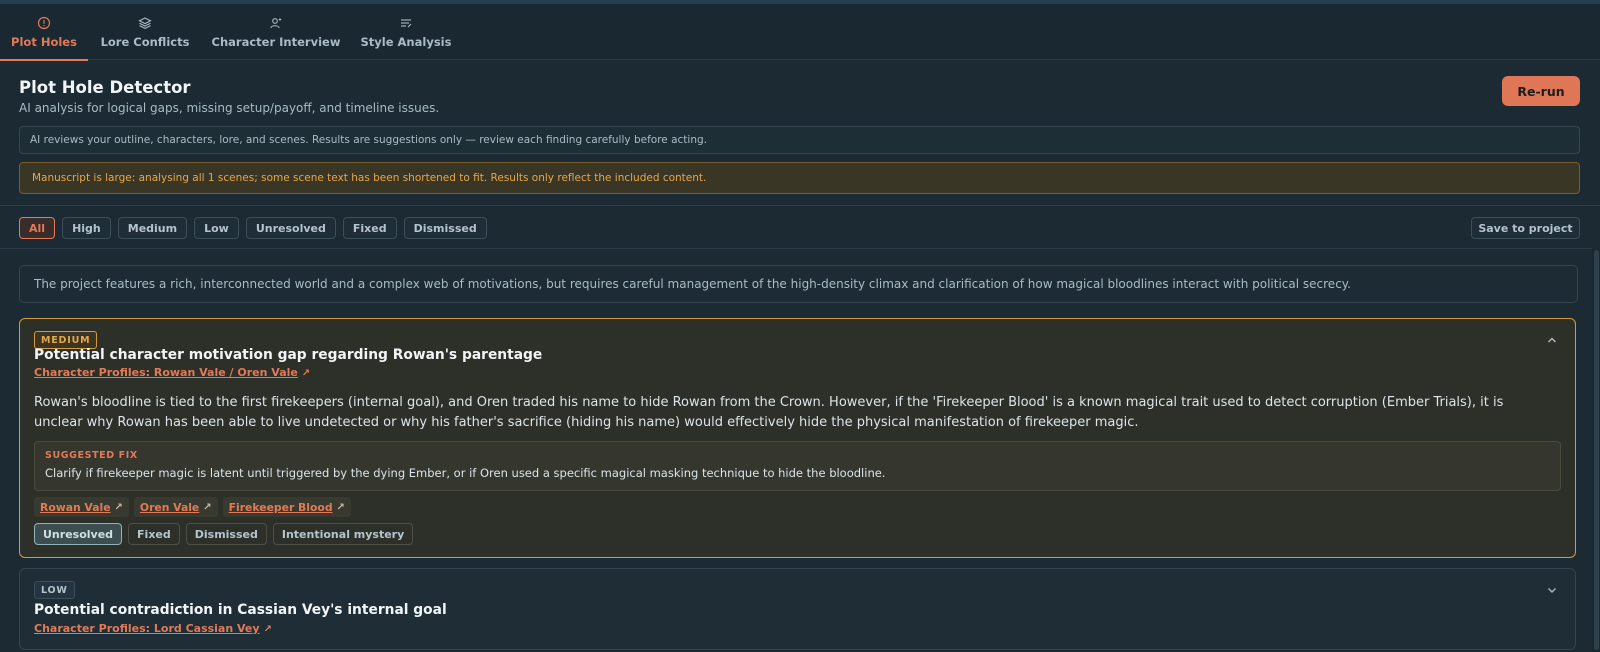  I want to click on tab-plot-holes: Plot Holes, so click(44, 32).